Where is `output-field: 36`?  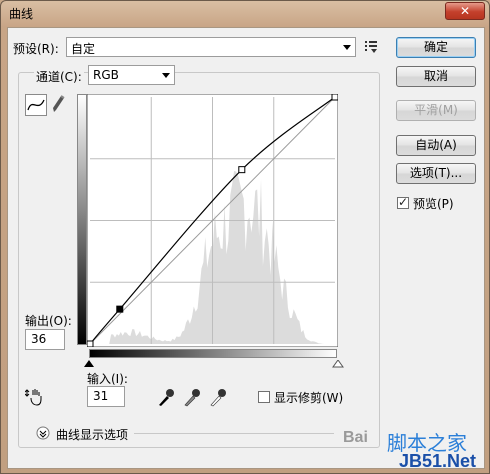 output-field: 36 is located at coordinates (45, 339).